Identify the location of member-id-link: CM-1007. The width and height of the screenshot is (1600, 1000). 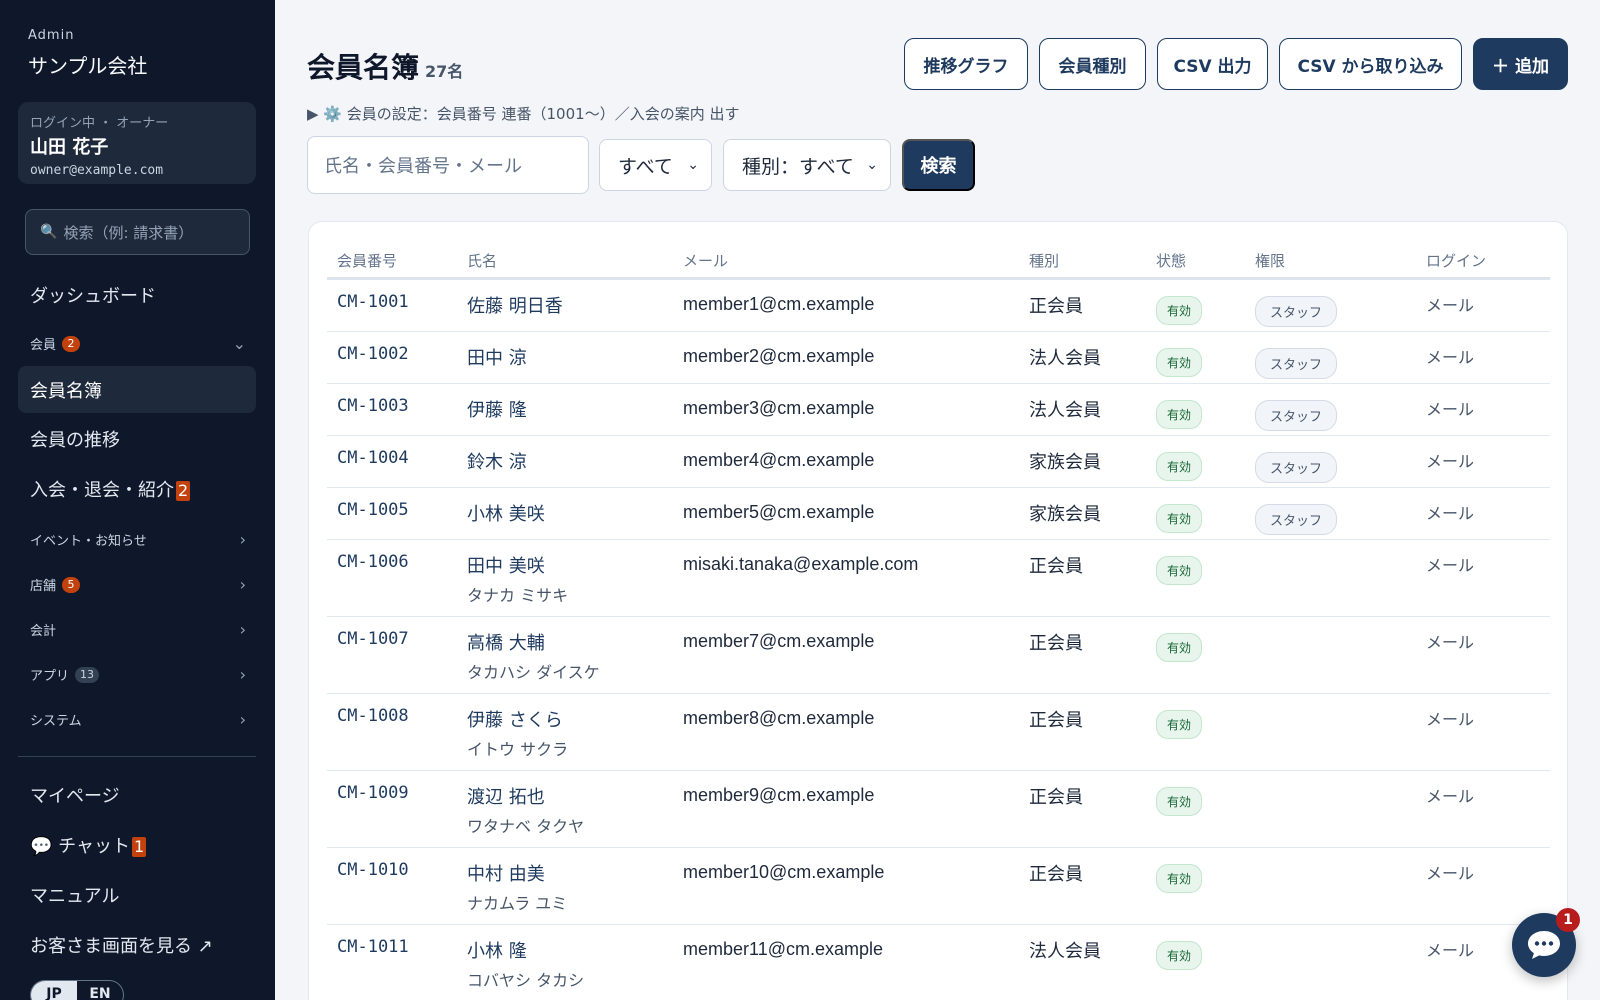
(373, 639).